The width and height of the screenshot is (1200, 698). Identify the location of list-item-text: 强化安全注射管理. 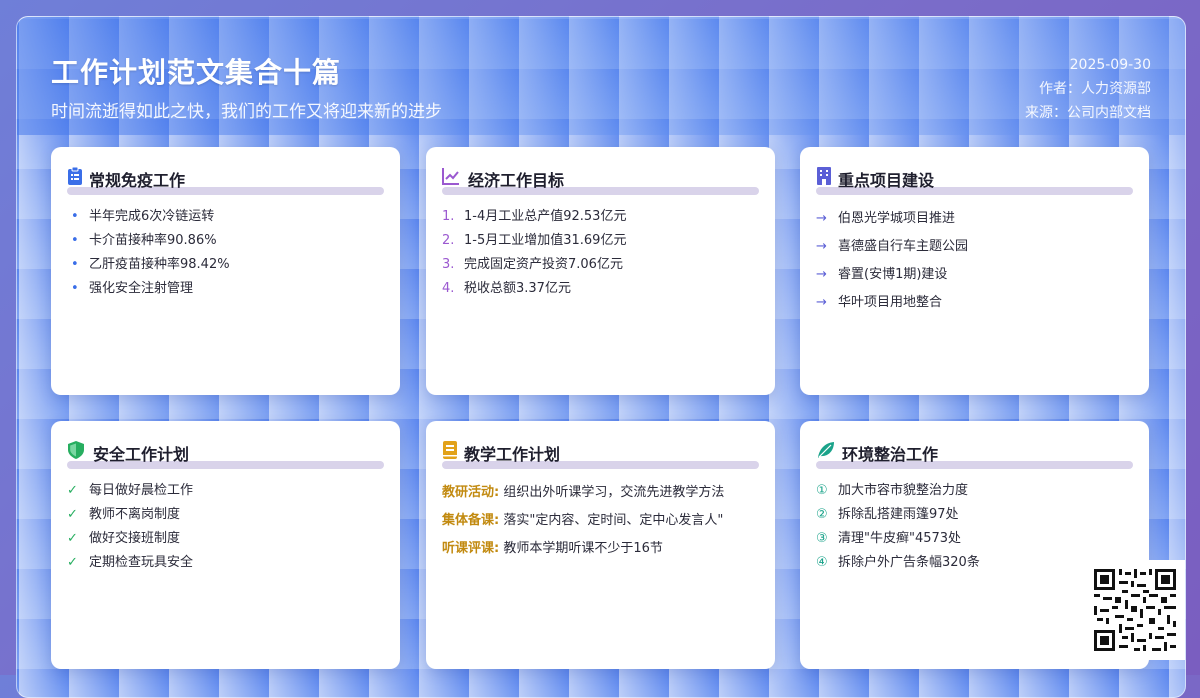
(141, 288).